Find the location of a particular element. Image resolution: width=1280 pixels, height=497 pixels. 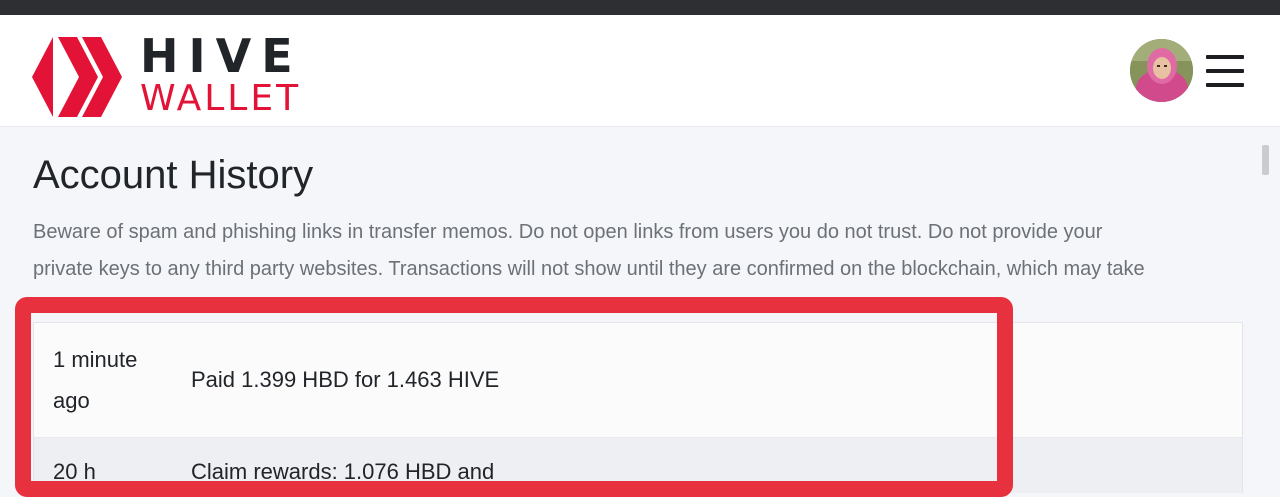

history-description: Paid 1.399 HBD for 1.463 HIVE is located at coordinates (345, 379).